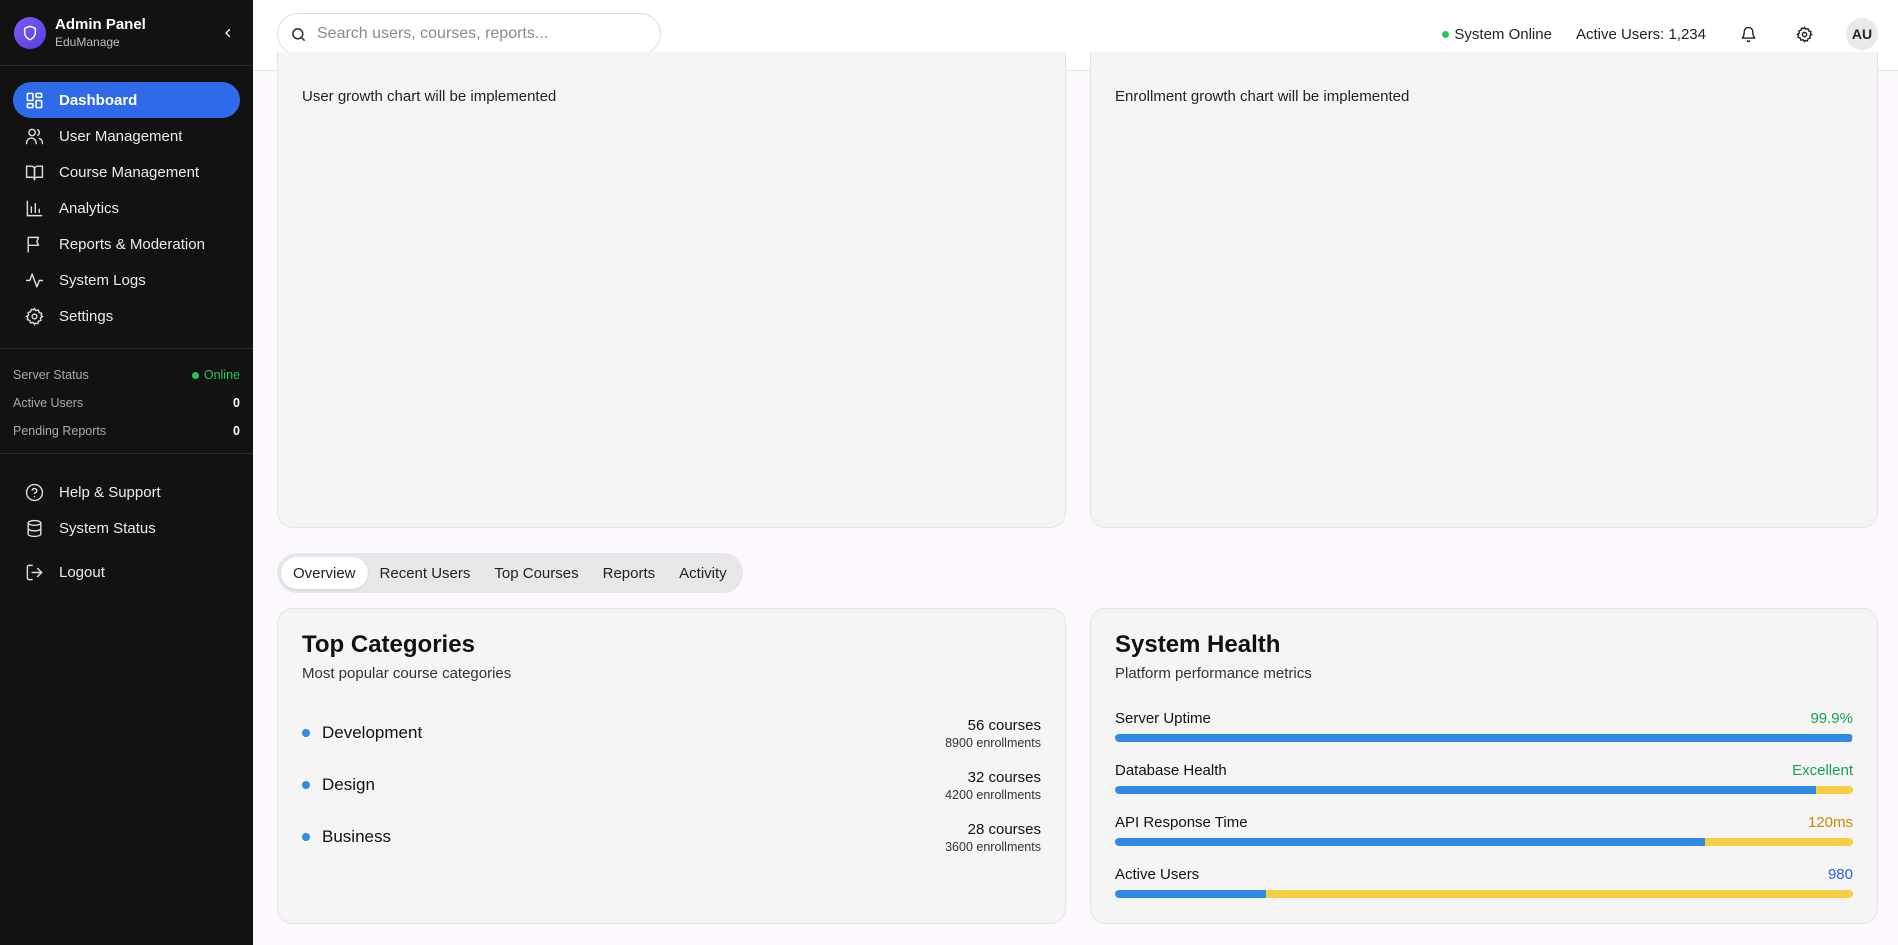 The height and width of the screenshot is (945, 1898). Describe the element at coordinates (298, 34) in the screenshot. I see `search-icon` at that location.